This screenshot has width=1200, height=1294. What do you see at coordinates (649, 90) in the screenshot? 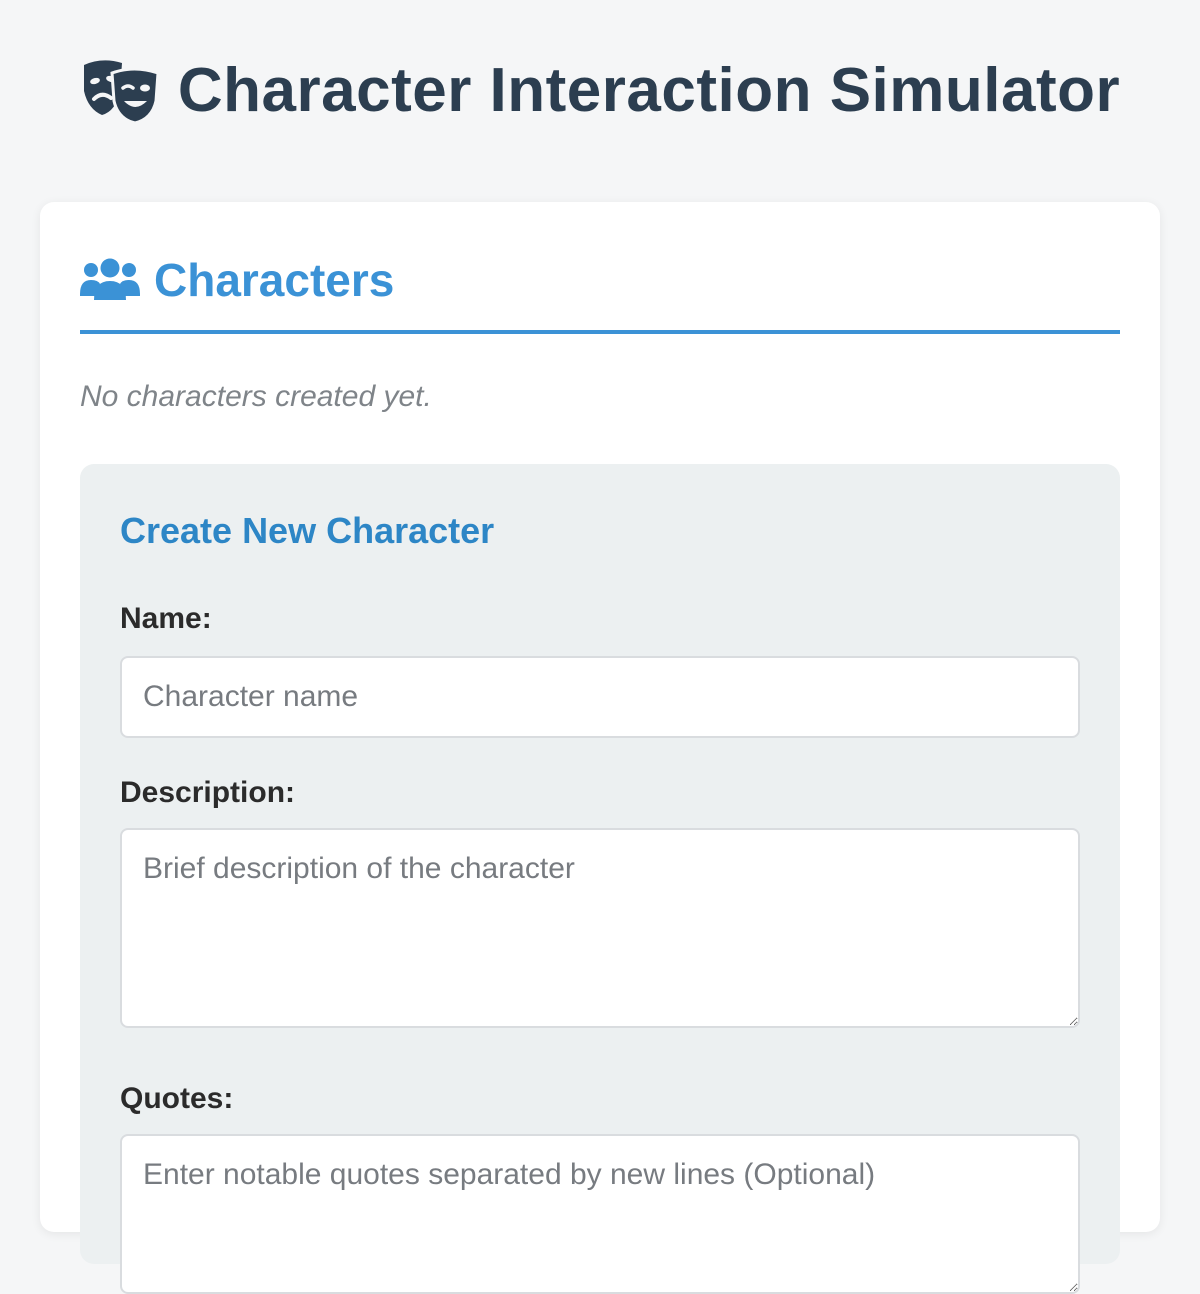
I see `page-title: Character Interaction Simulator` at bounding box center [649, 90].